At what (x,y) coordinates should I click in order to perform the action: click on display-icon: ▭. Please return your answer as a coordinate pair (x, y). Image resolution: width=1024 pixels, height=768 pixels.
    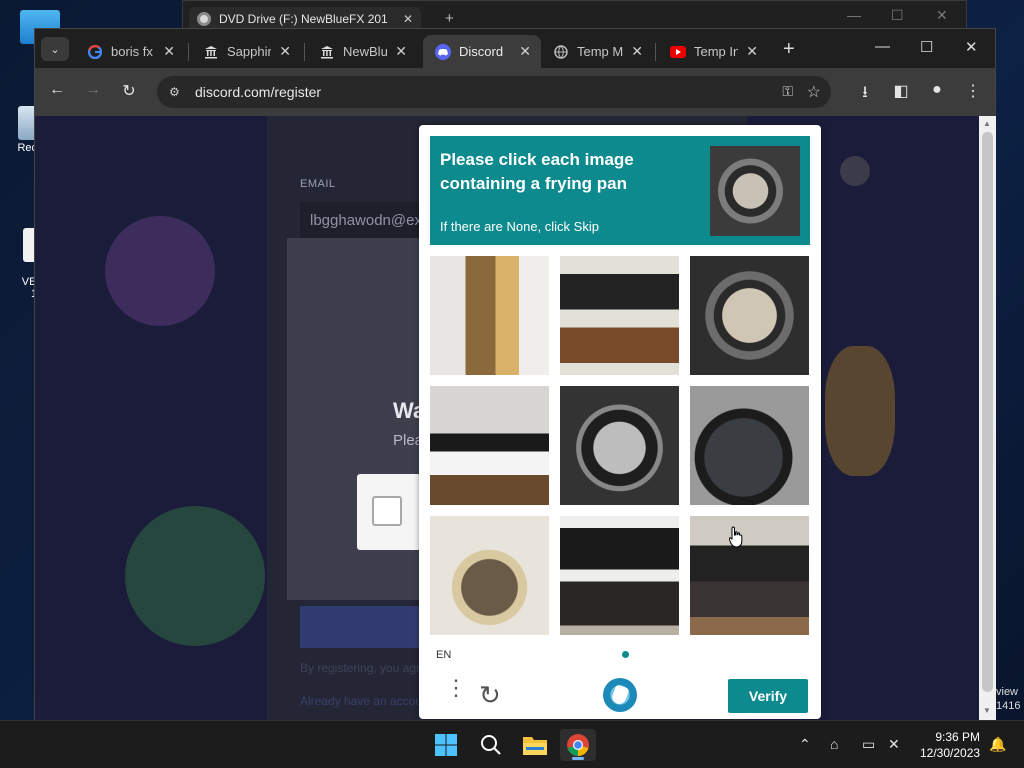
    Looking at the image, I should click on (868, 744).